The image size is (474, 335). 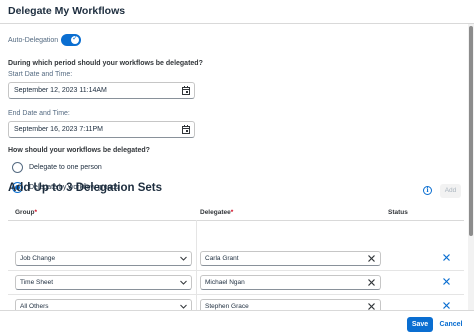 I want to click on delegatee-value: Carla Grant, so click(x=222, y=258).